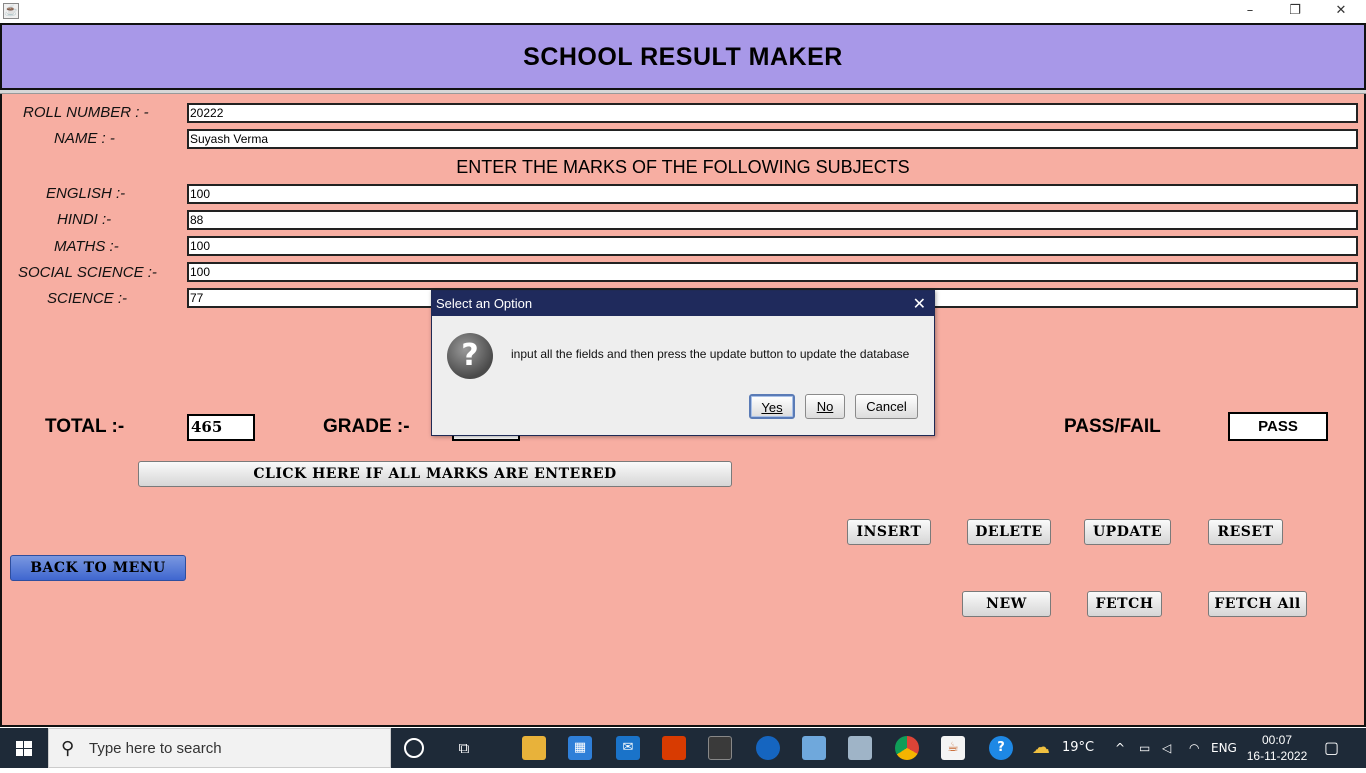 This screenshot has width=1366, height=773. I want to click on reset-button: RESET, so click(1245, 532).